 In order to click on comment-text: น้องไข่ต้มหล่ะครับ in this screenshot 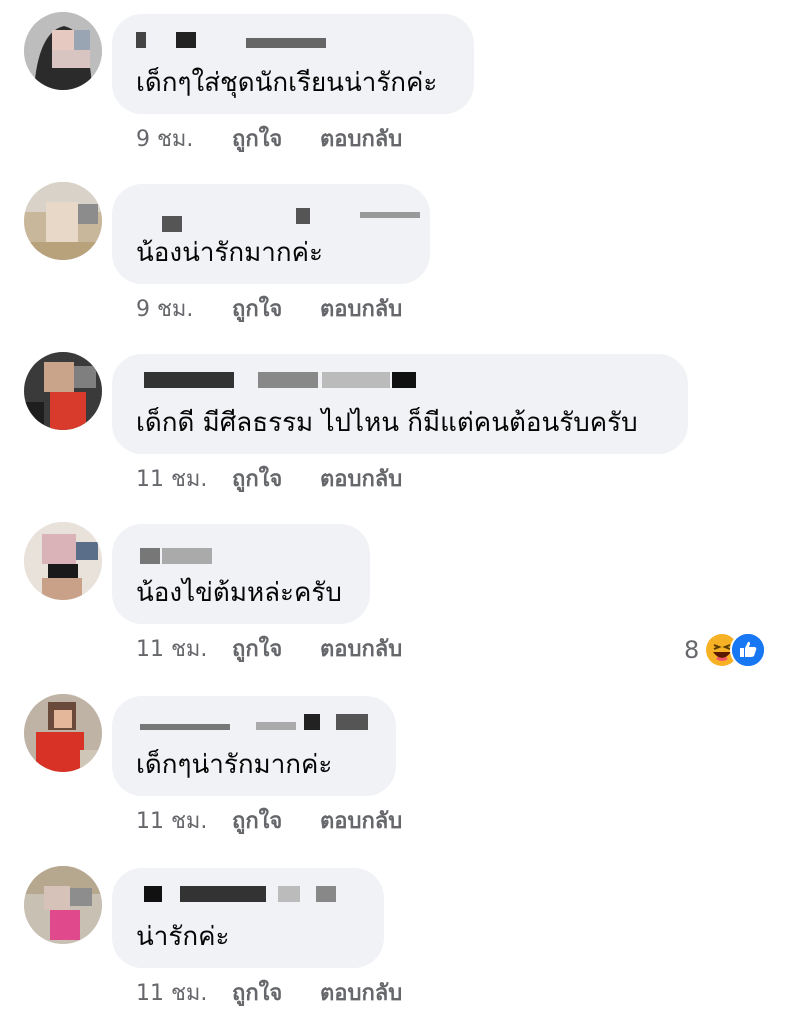, I will do `click(239, 593)`.